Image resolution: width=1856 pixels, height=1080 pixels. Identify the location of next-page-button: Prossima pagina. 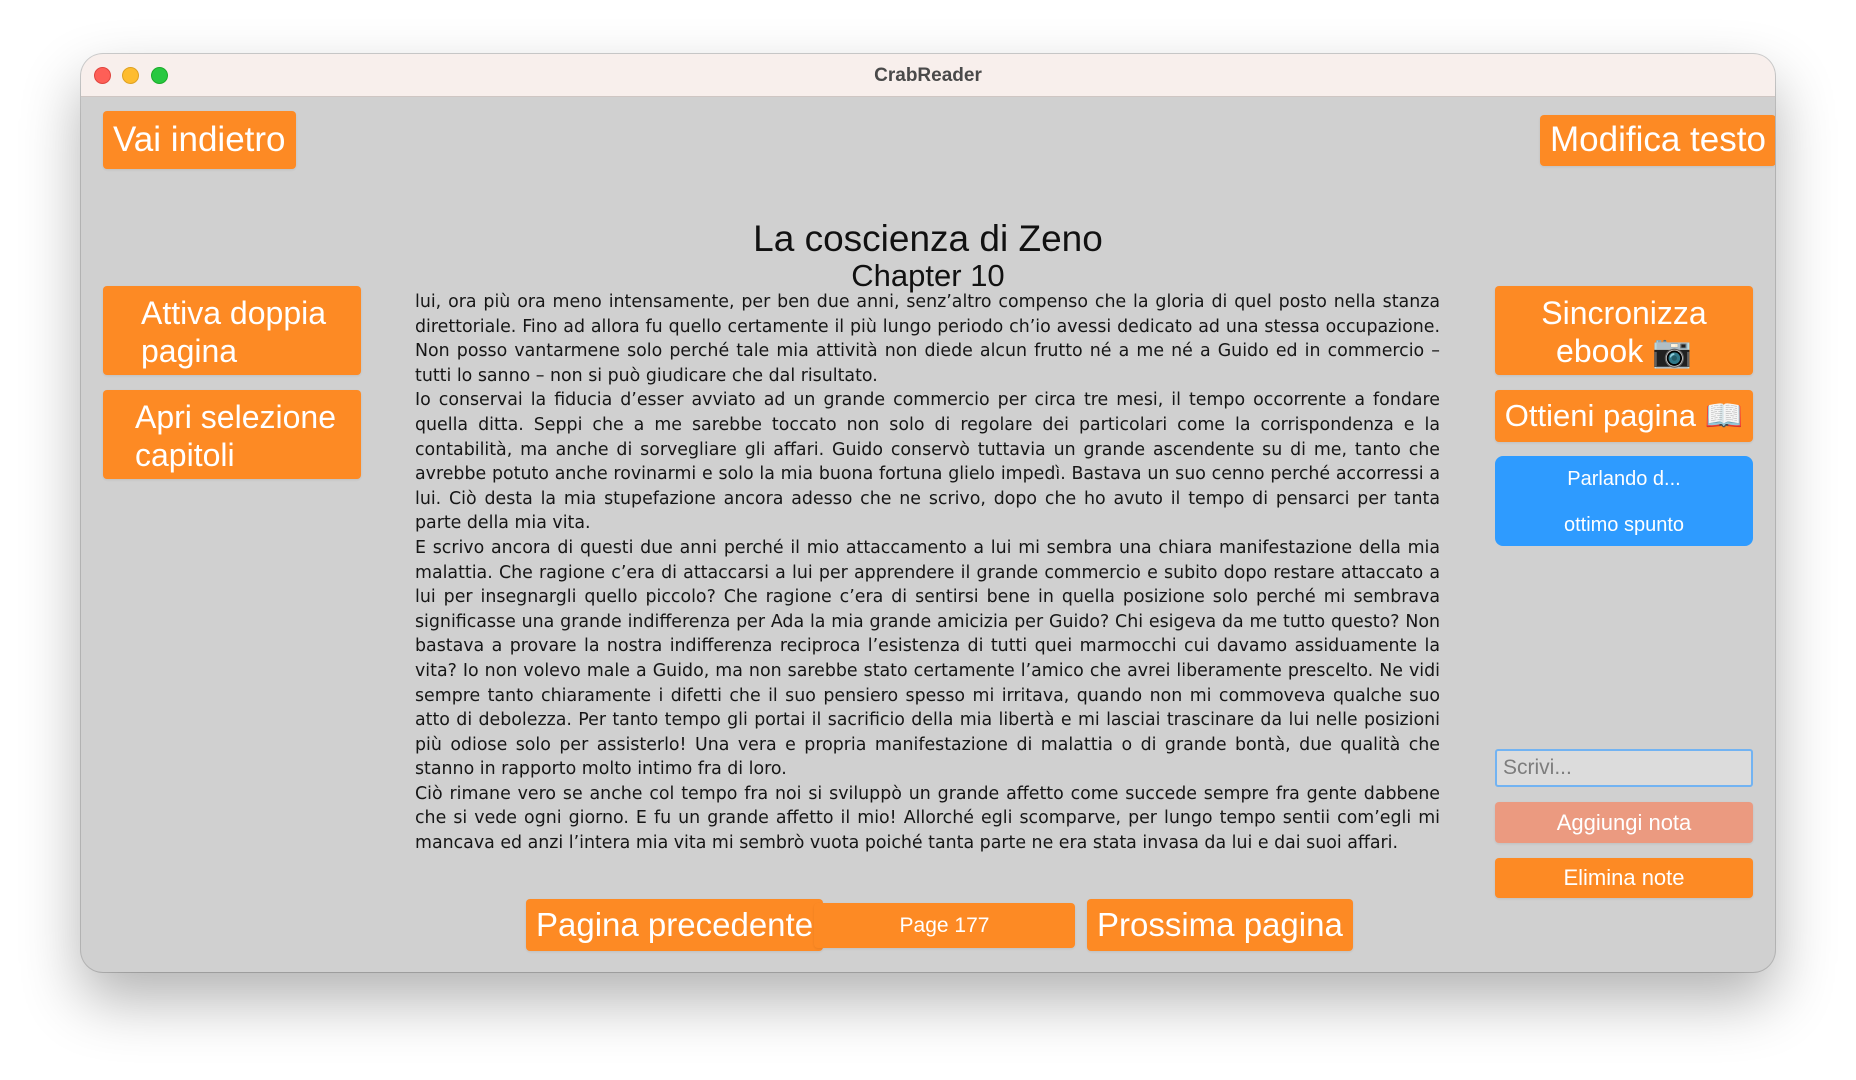
(1220, 925).